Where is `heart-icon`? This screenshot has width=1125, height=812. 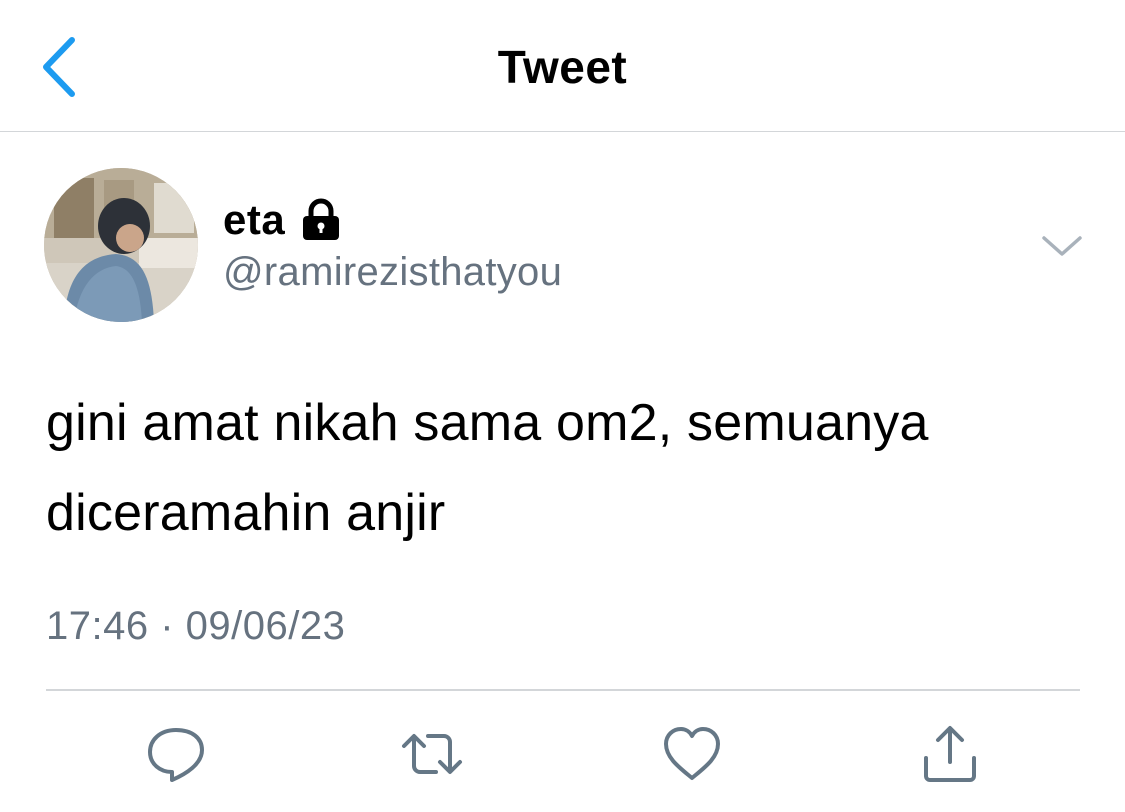
heart-icon is located at coordinates (692, 753).